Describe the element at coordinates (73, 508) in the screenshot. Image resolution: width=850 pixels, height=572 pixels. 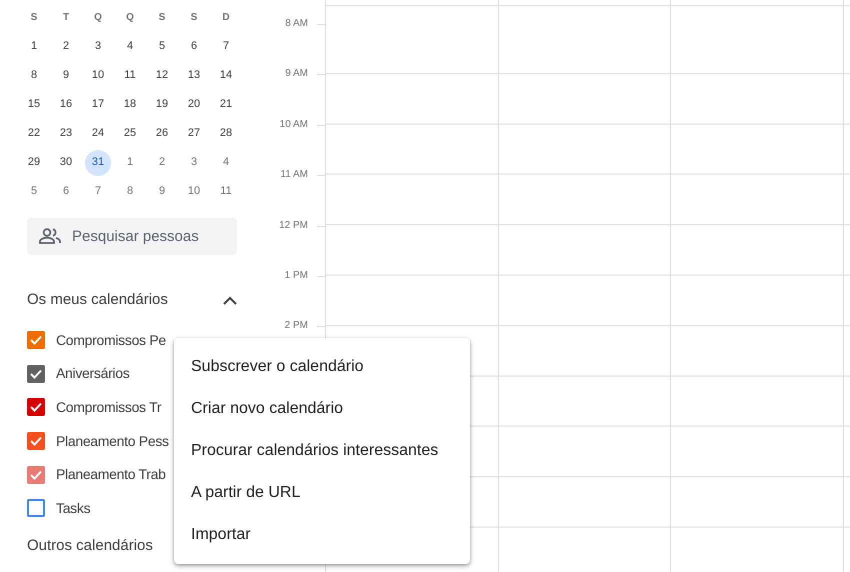
I see `calendar-label: Tasks` at that location.